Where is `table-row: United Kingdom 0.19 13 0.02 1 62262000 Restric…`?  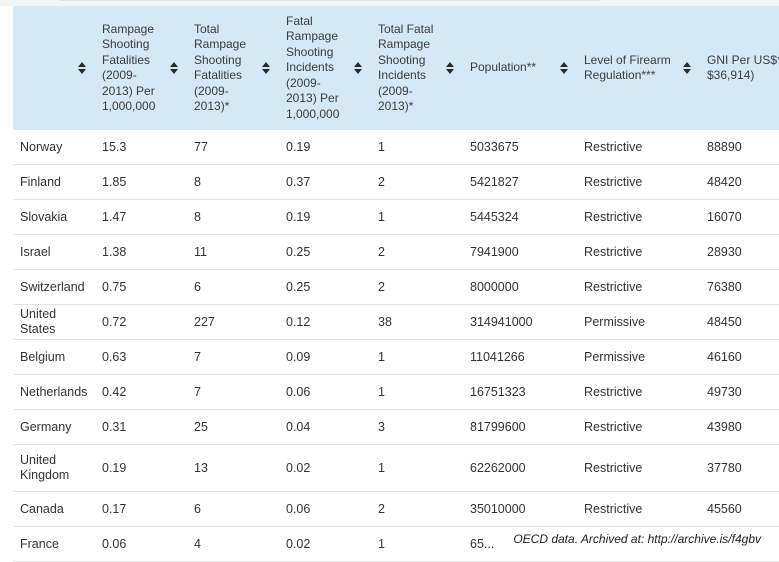
table-row: United Kingdom 0.19 13 0.02 1 62262000 Restric… is located at coordinates (396, 468).